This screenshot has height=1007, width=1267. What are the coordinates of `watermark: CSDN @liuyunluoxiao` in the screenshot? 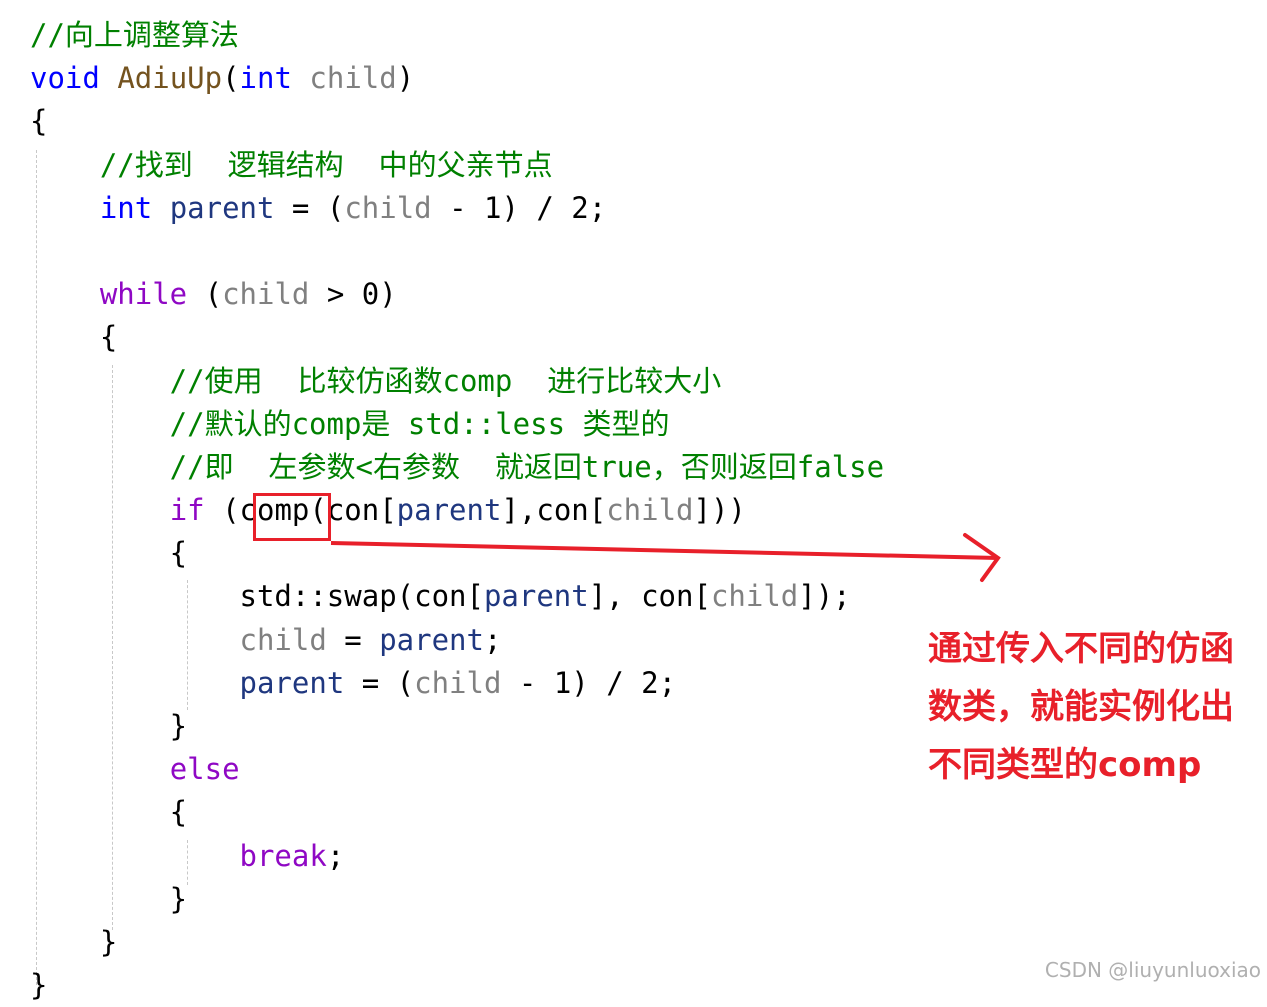 It's located at (1152, 970).